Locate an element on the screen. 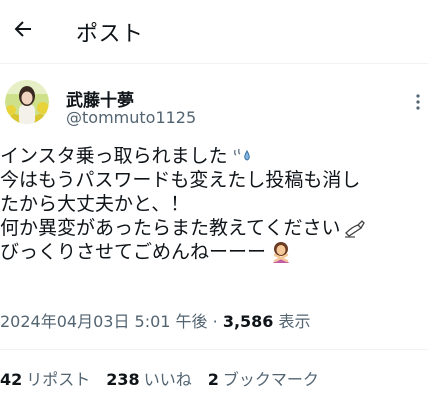  tweet-line-text: 今はもうパスワードも変えたし投稿も消し is located at coordinates (180, 180).